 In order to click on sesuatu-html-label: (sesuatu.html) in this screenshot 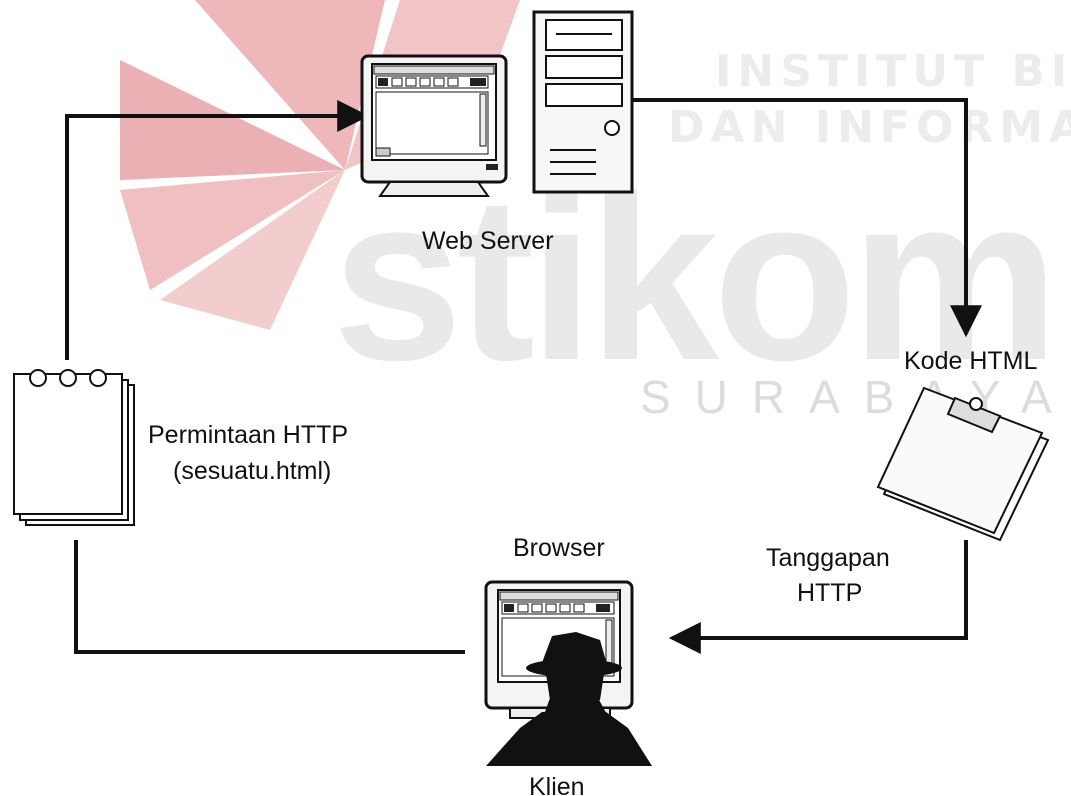, I will do `click(252, 471)`.